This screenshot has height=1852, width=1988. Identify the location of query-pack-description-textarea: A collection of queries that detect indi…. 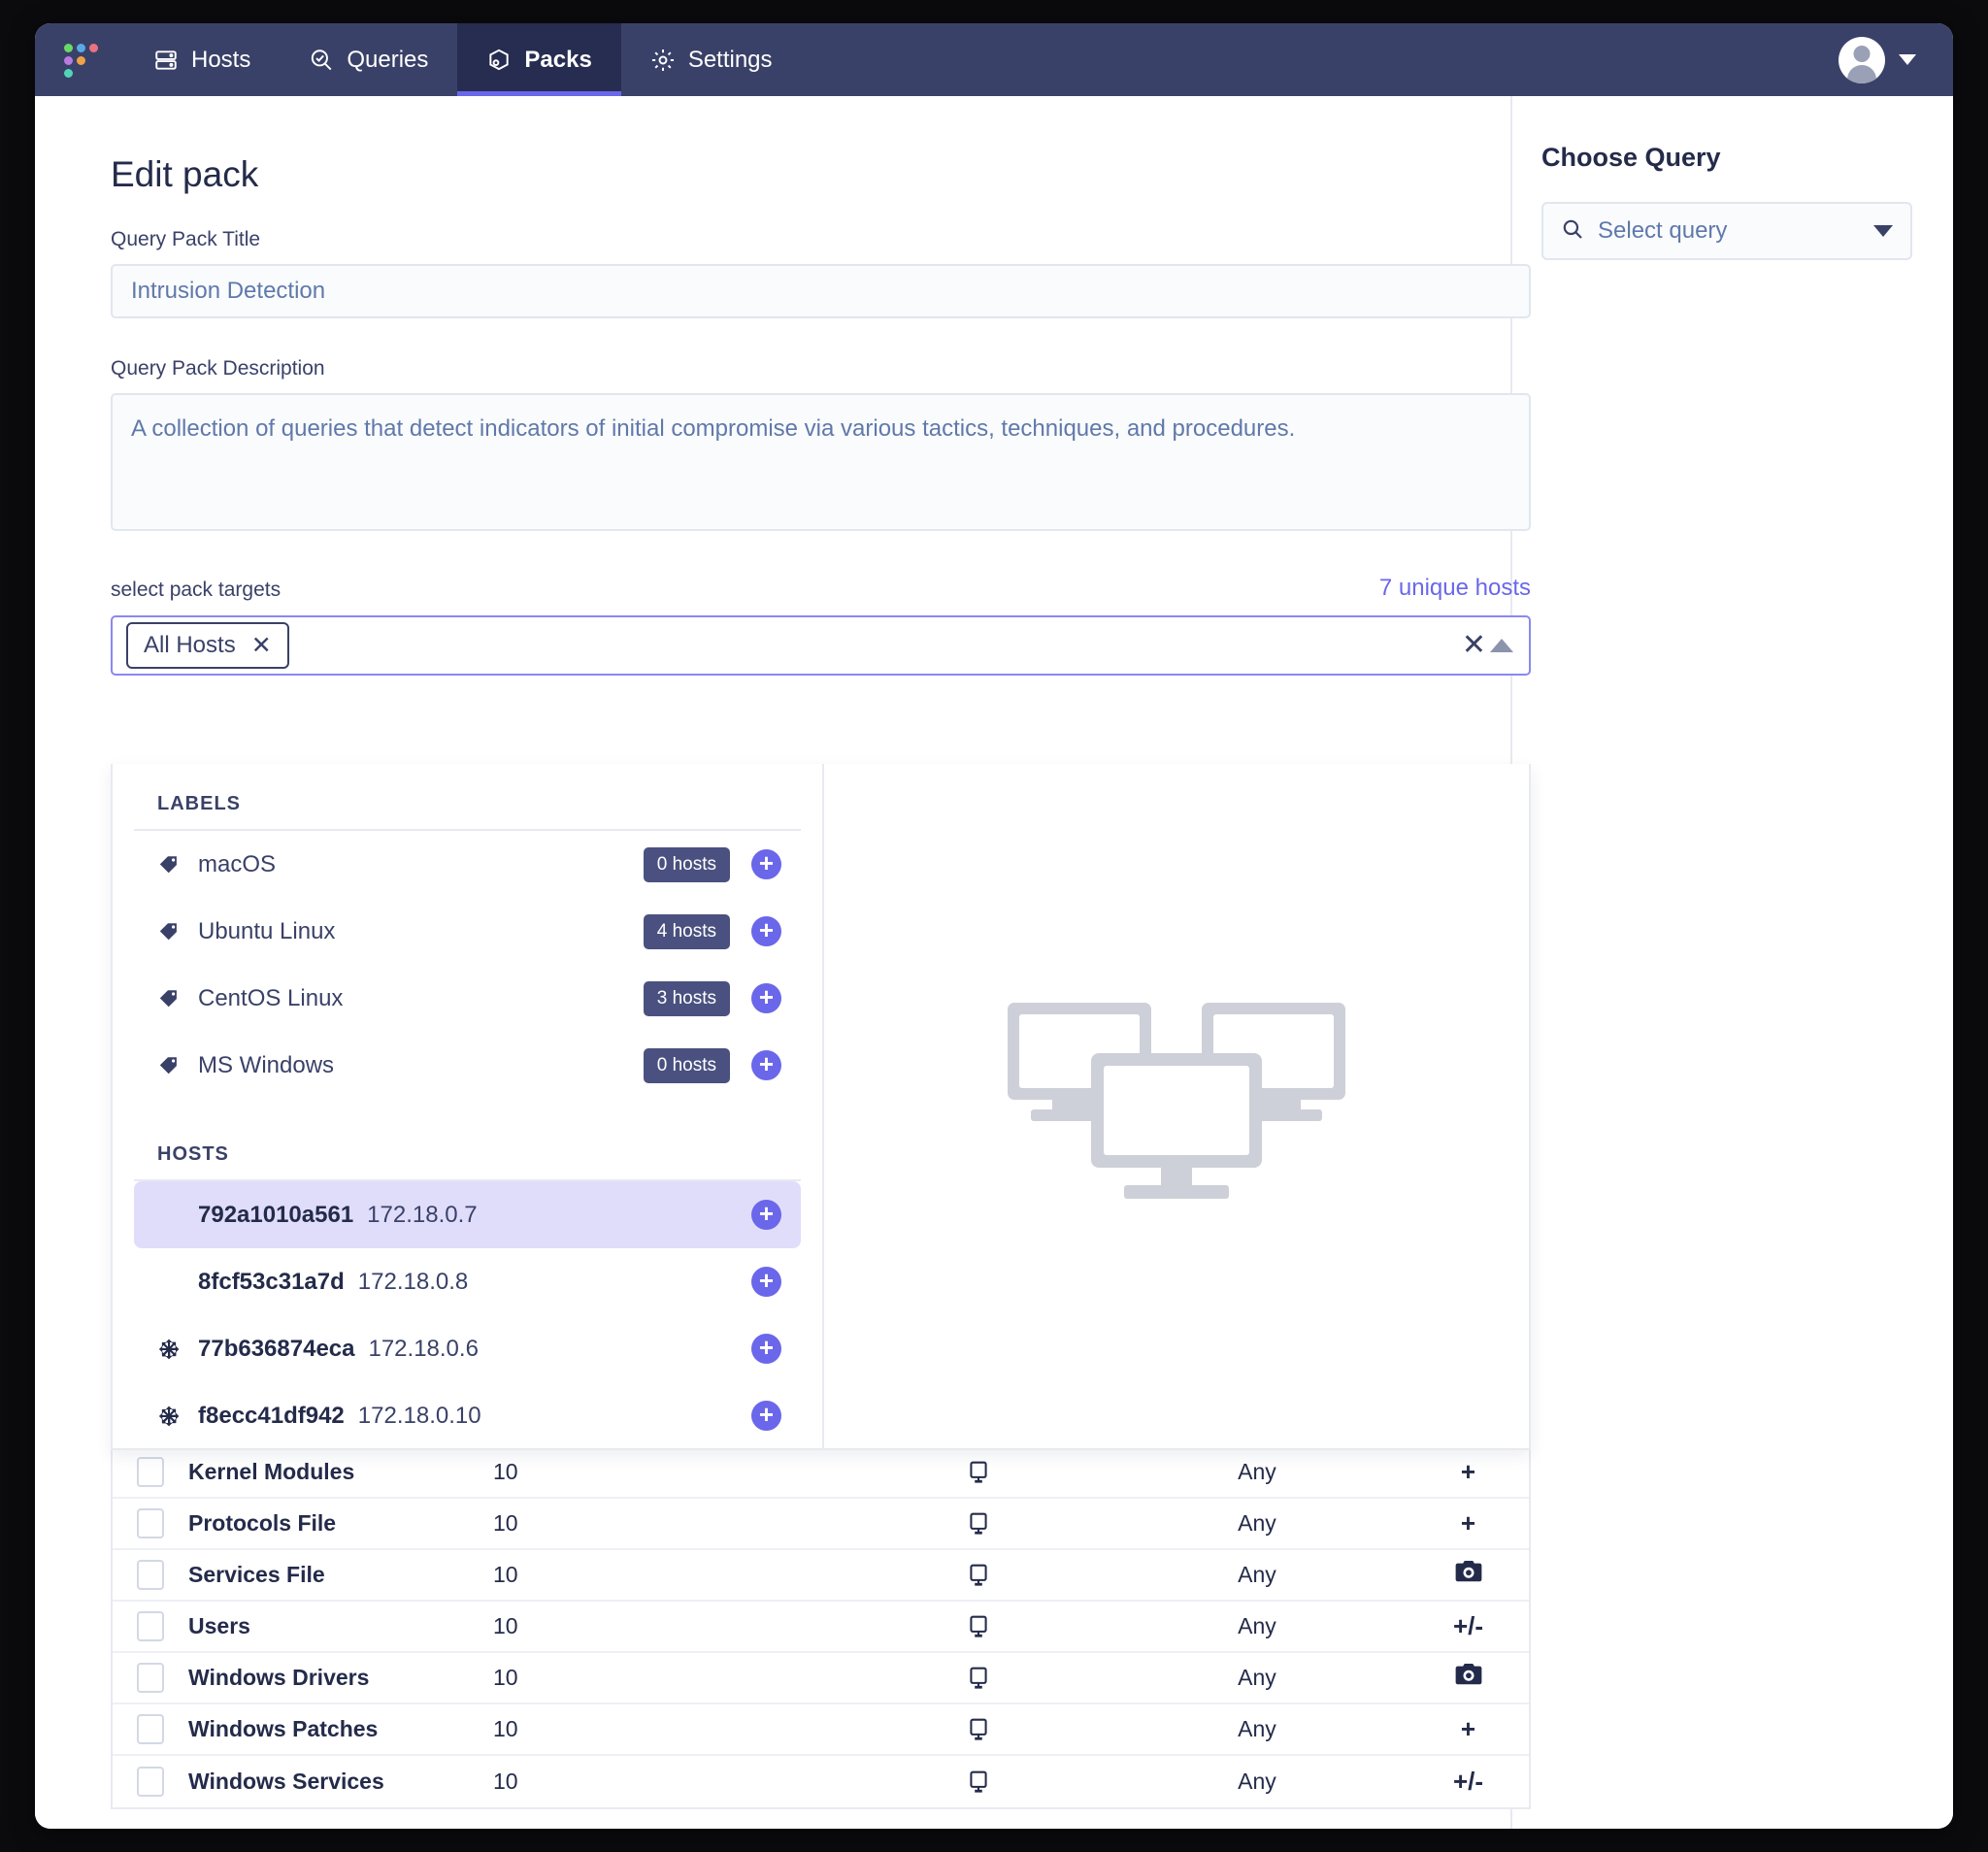
(821, 462).